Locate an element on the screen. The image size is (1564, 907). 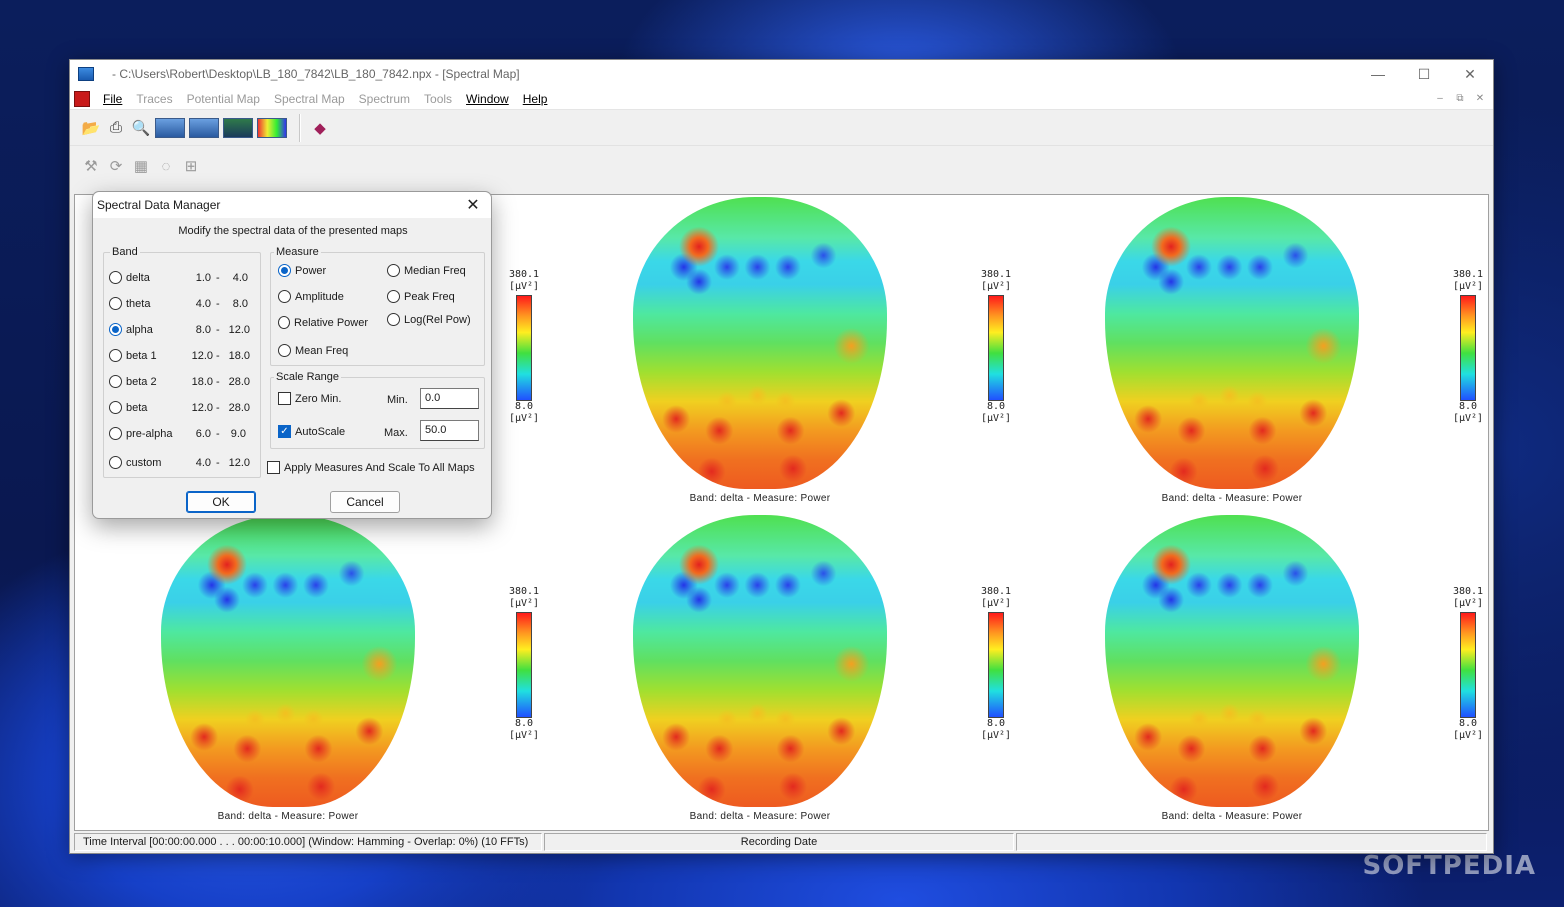
band-name: pre-alpha is located at coordinates (149, 433).